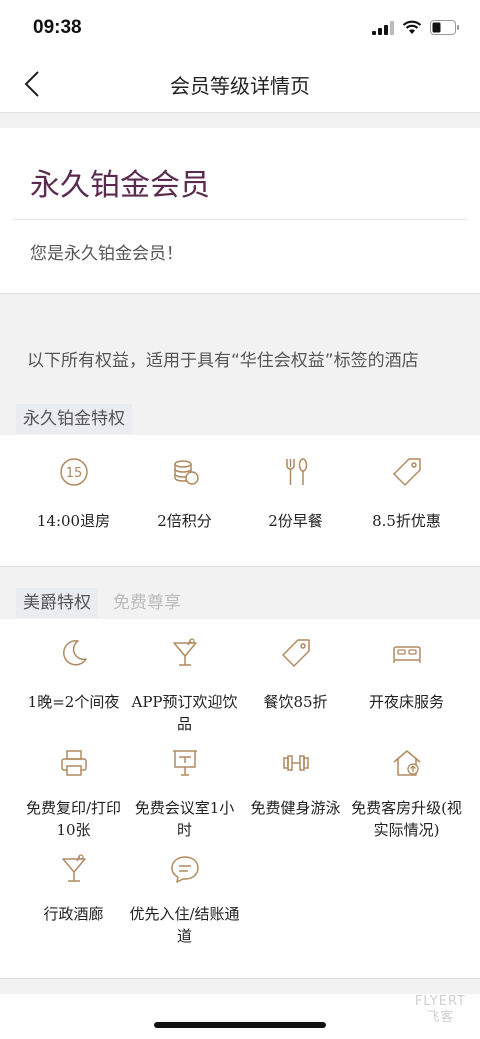  I want to click on platinum-privileges: 15 14:00退房 2倍积分 2份早餐 8.5折优惠, so click(240, 501).